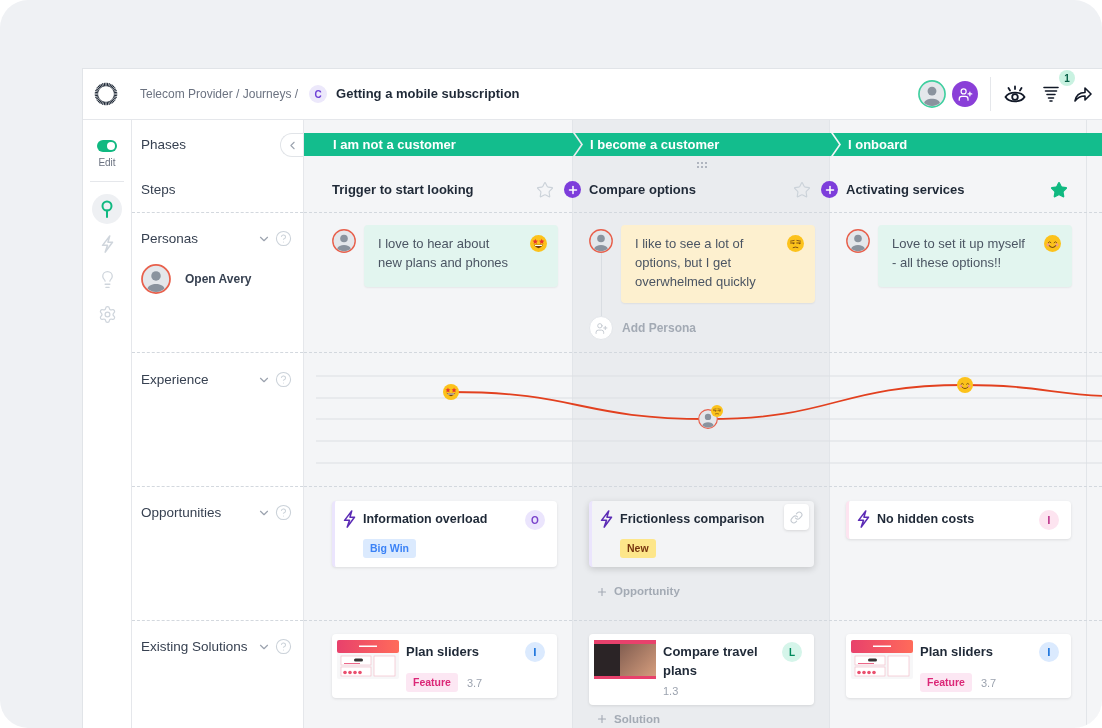 The image size is (1102, 728). What do you see at coordinates (107, 146) in the screenshot?
I see `edit-toggle` at bounding box center [107, 146].